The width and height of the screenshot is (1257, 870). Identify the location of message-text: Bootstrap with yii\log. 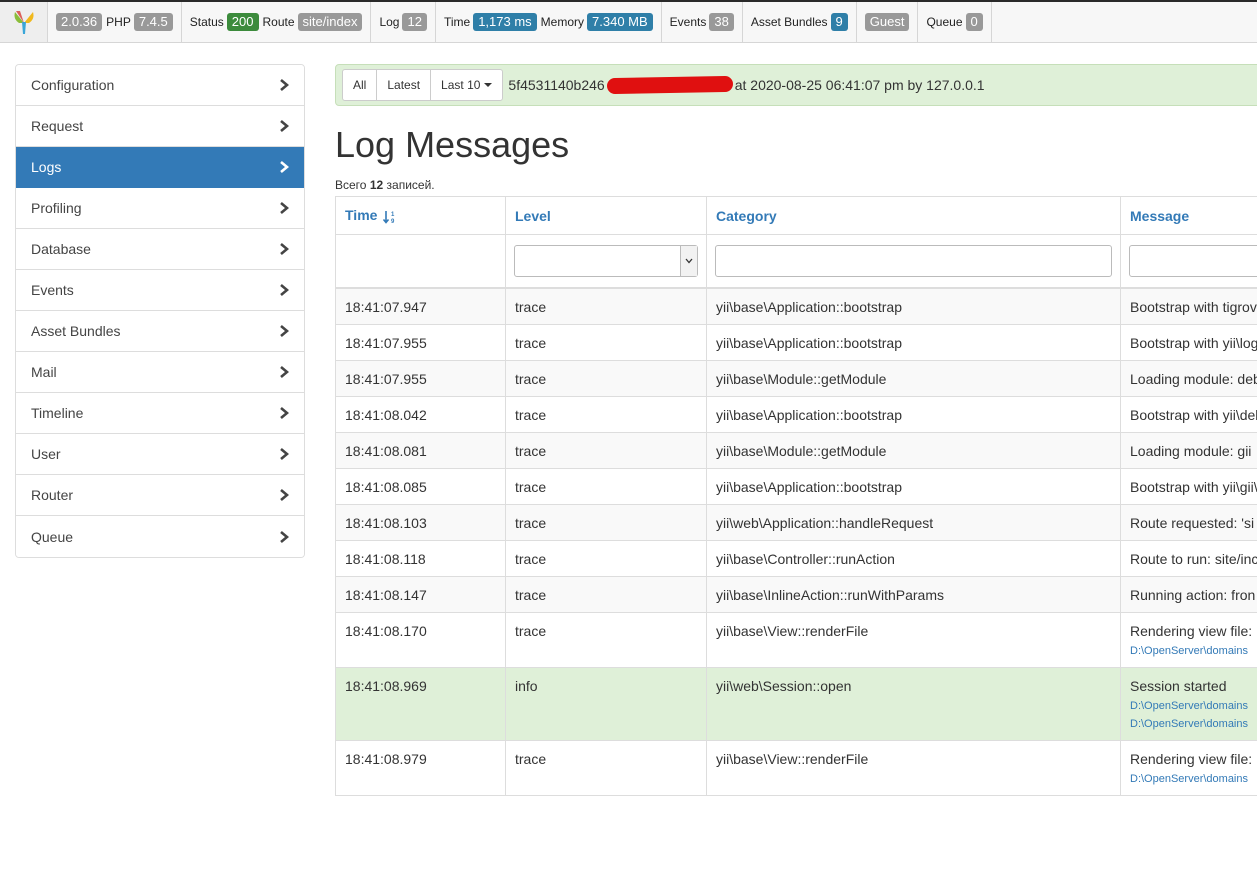
(1193, 342).